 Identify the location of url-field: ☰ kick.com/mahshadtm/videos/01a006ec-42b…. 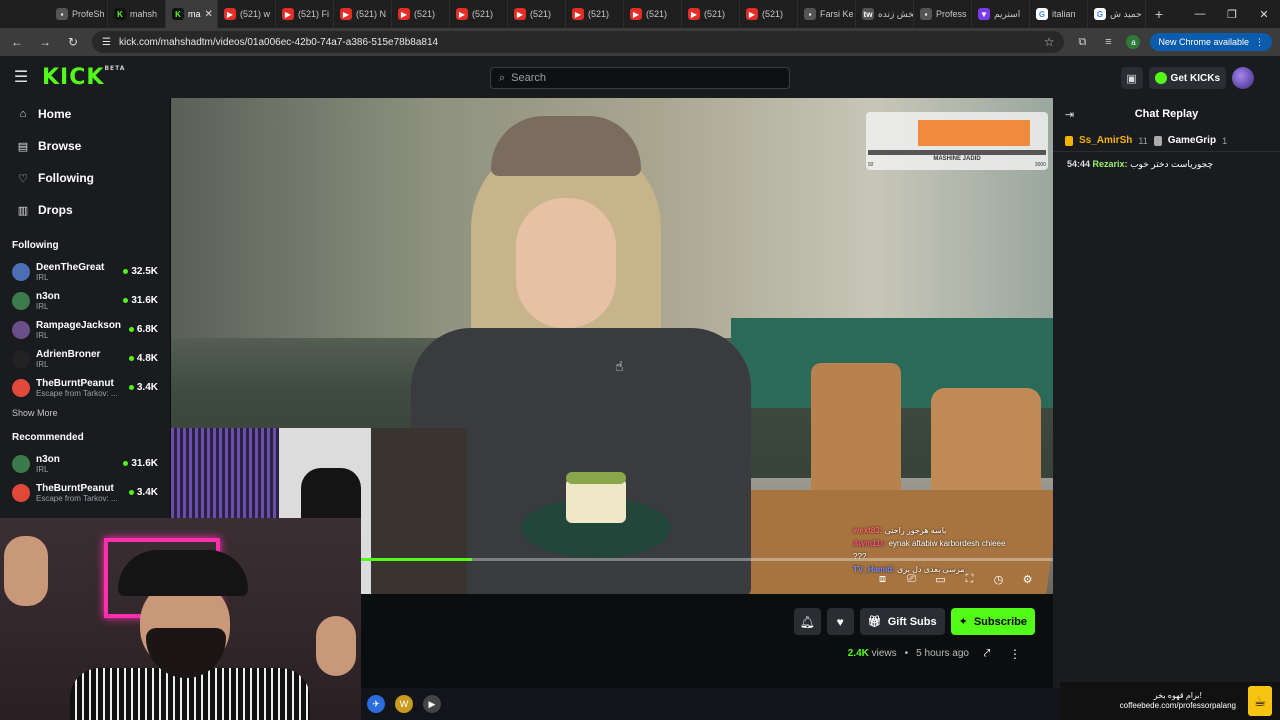
(578, 42).